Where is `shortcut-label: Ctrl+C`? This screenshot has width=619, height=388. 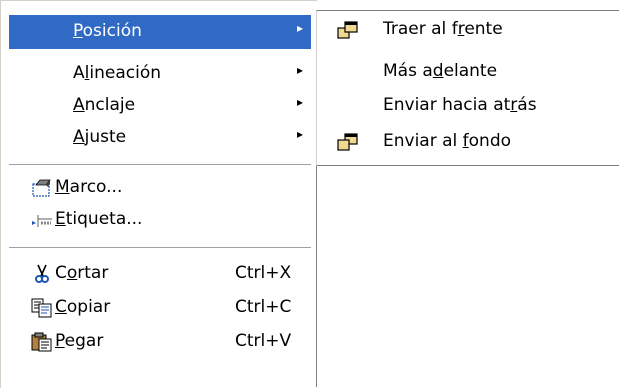 shortcut-label: Ctrl+C is located at coordinates (263, 307).